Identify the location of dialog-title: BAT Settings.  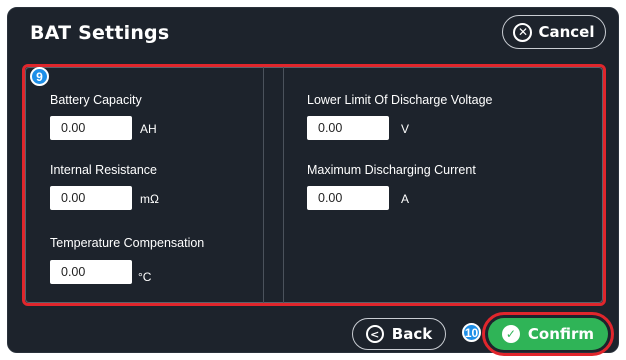
(100, 33).